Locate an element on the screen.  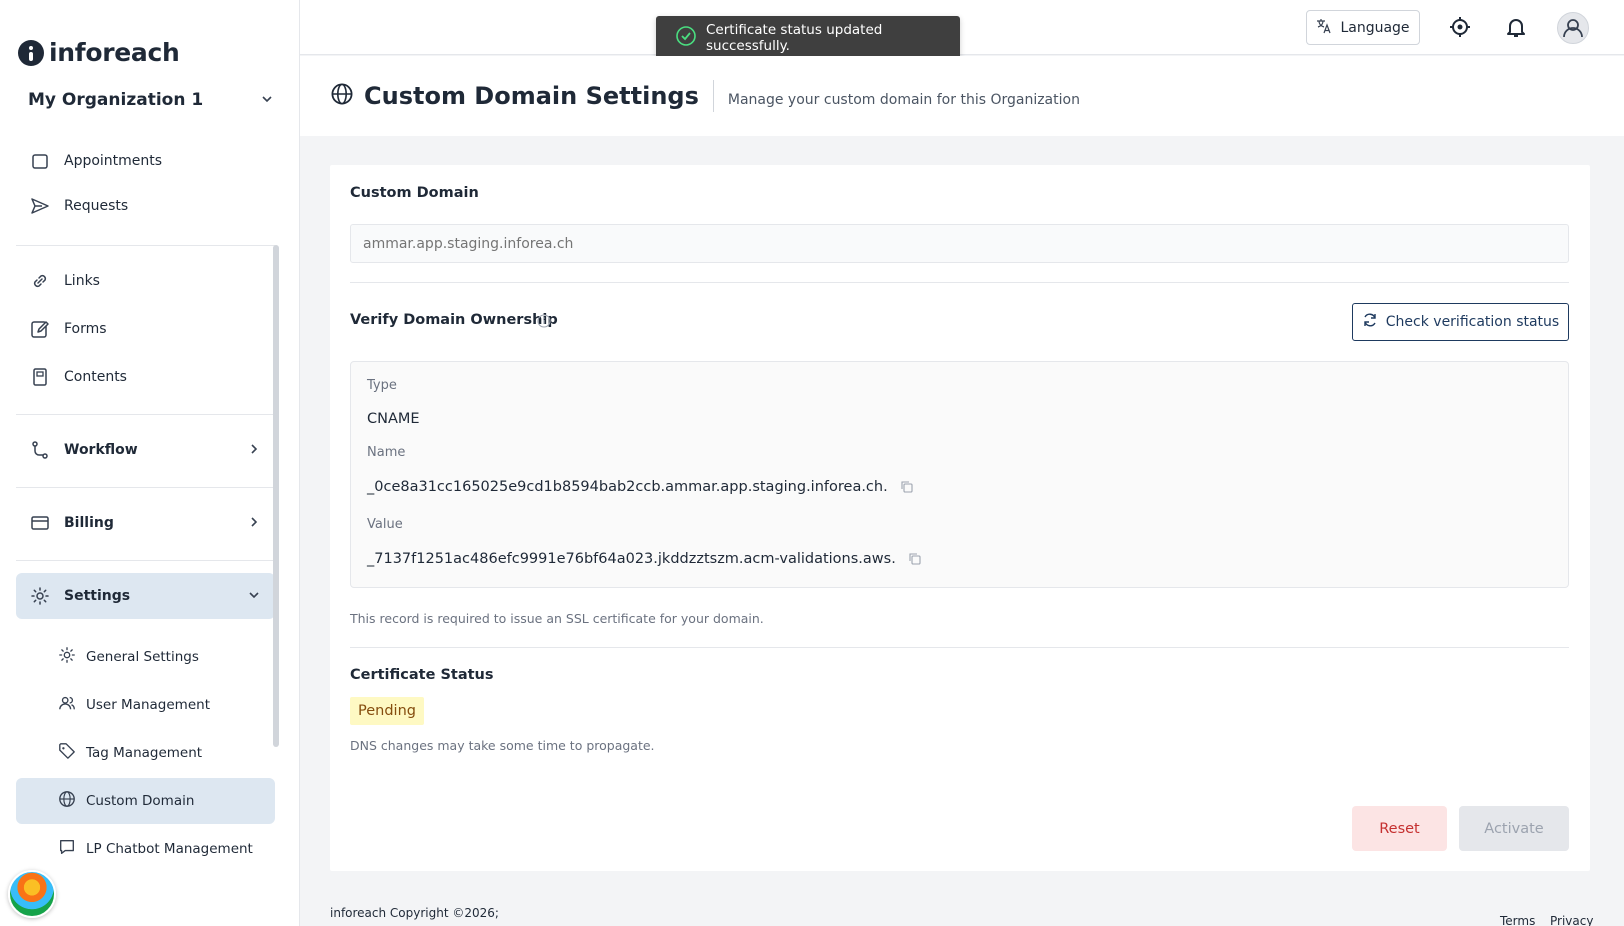
sidebar-item-label: Settings is located at coordinates (97, 596).